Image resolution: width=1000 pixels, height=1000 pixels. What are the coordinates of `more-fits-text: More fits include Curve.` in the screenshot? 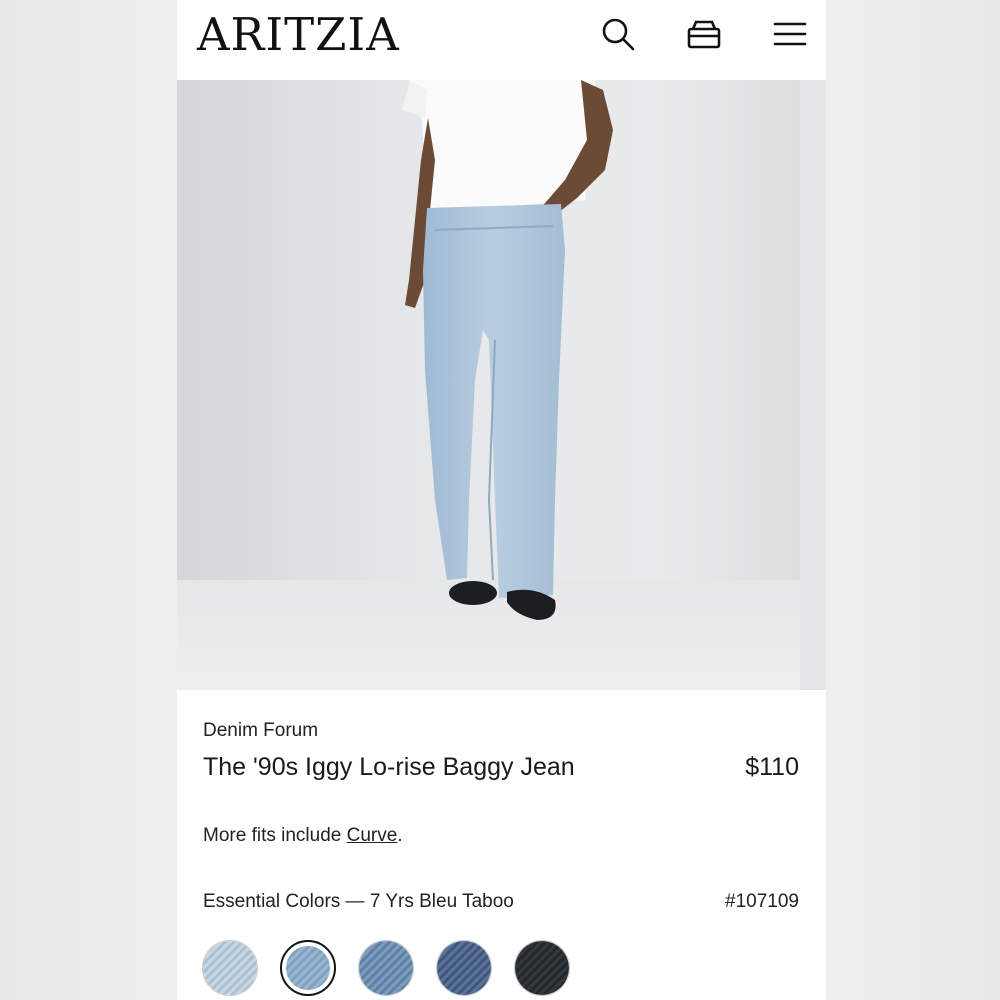 It's located at (303, 836).